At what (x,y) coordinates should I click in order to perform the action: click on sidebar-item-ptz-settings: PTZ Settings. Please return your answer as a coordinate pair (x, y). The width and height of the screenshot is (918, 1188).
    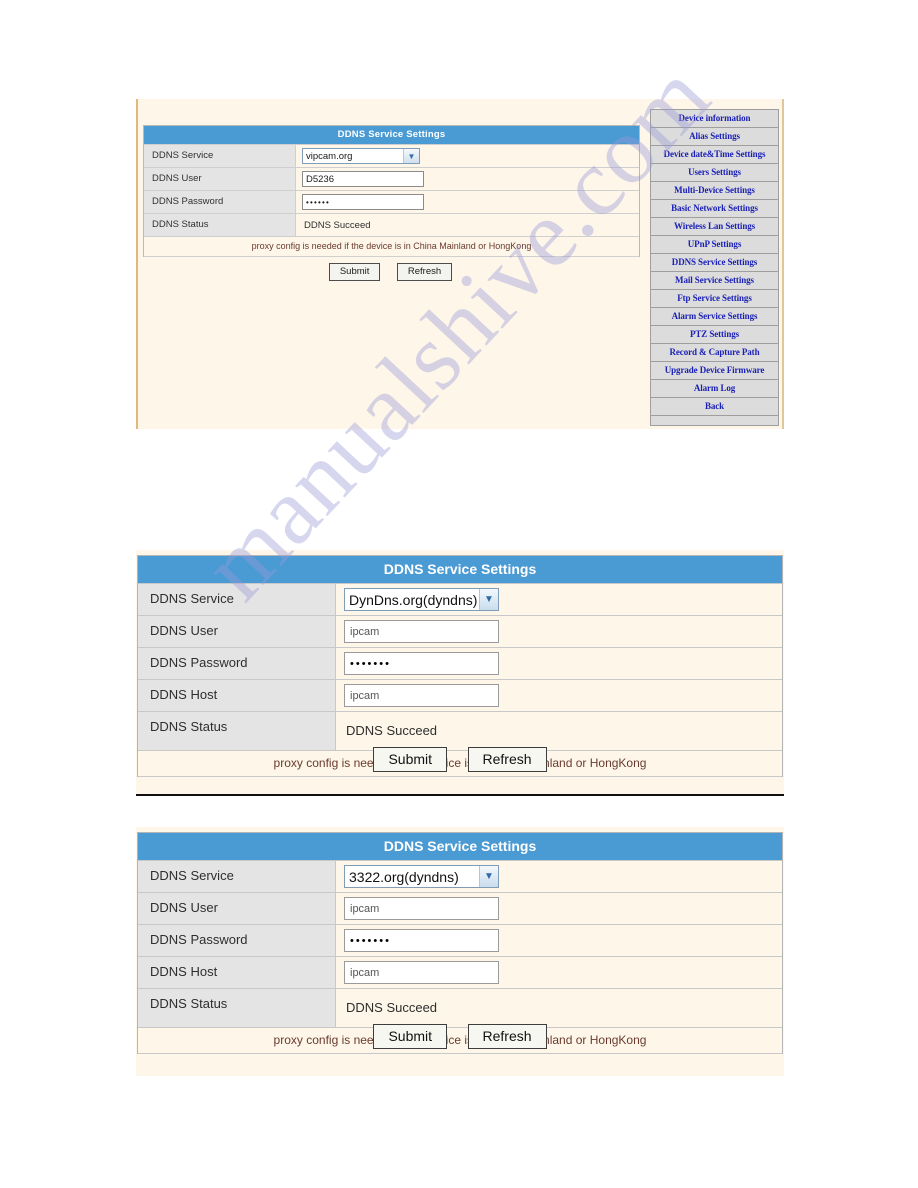
    Looking at the image, I should click on (714, 335).